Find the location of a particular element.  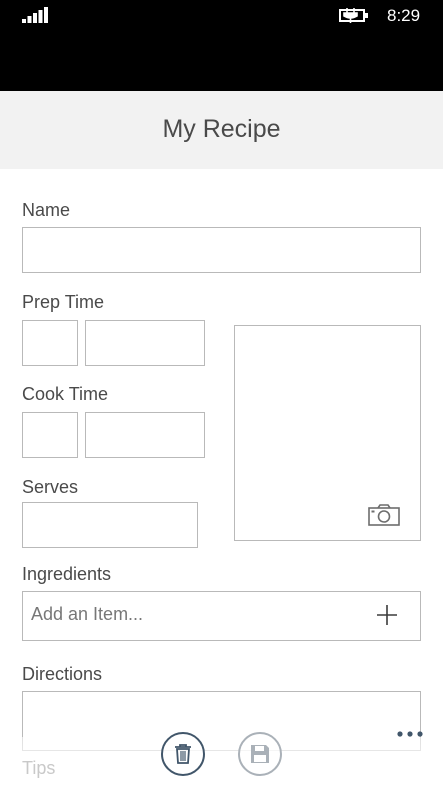

save-icon is located at coordinates (260, 754).